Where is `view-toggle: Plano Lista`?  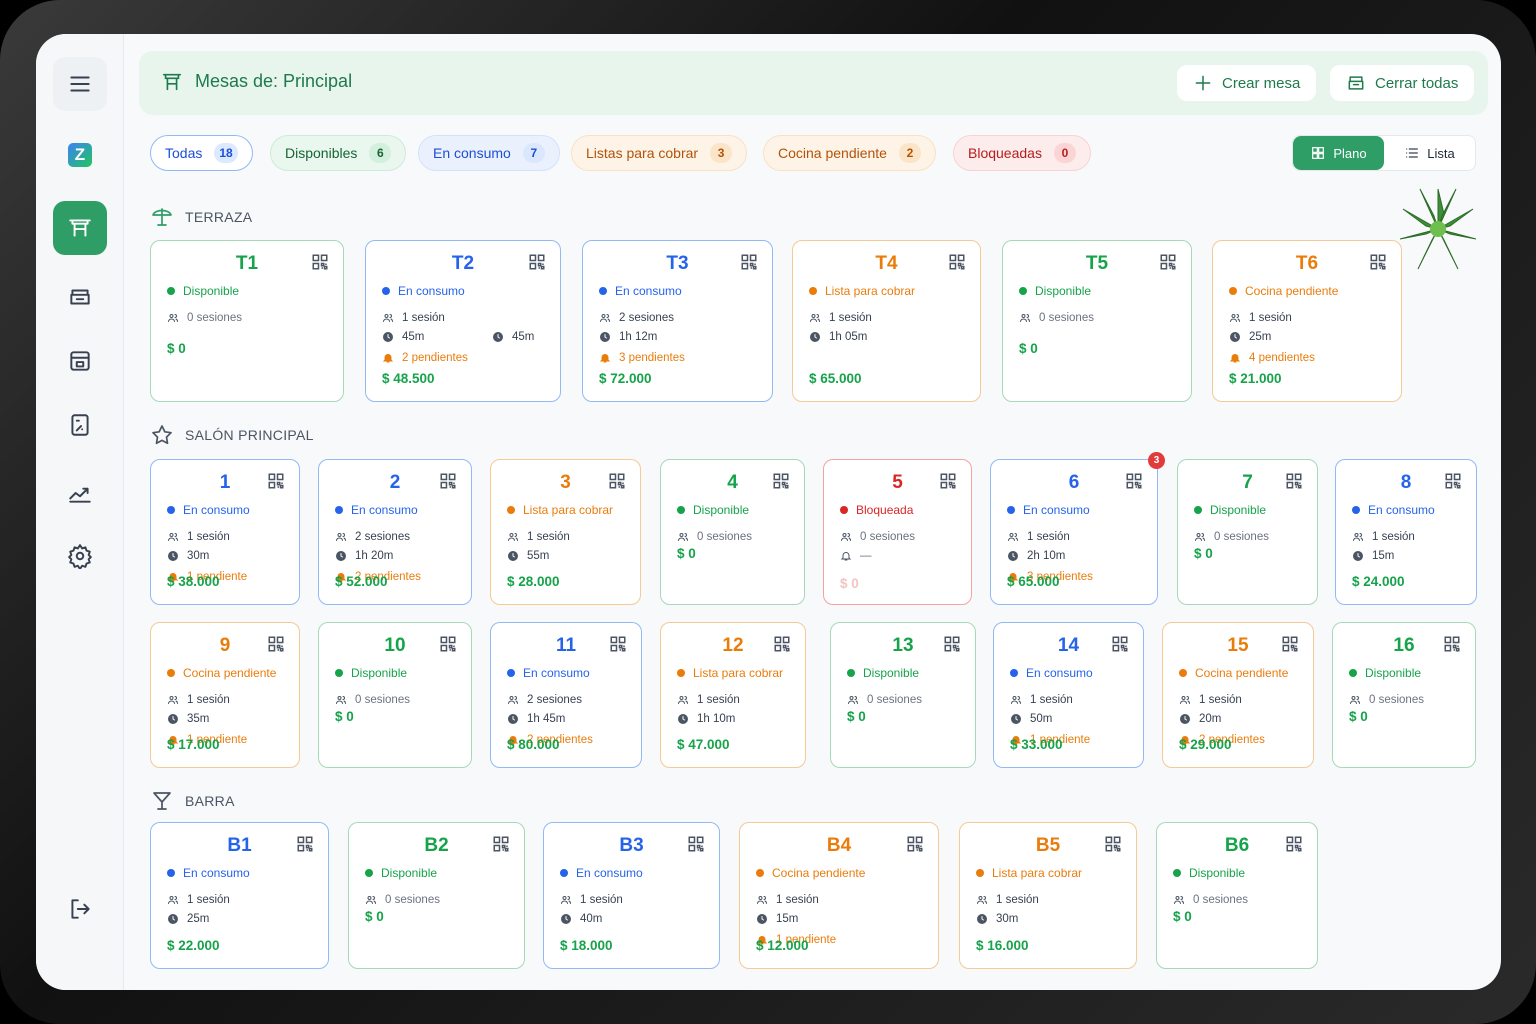
view-toggle: Plano Lista is located at coordinates (1384, 153).